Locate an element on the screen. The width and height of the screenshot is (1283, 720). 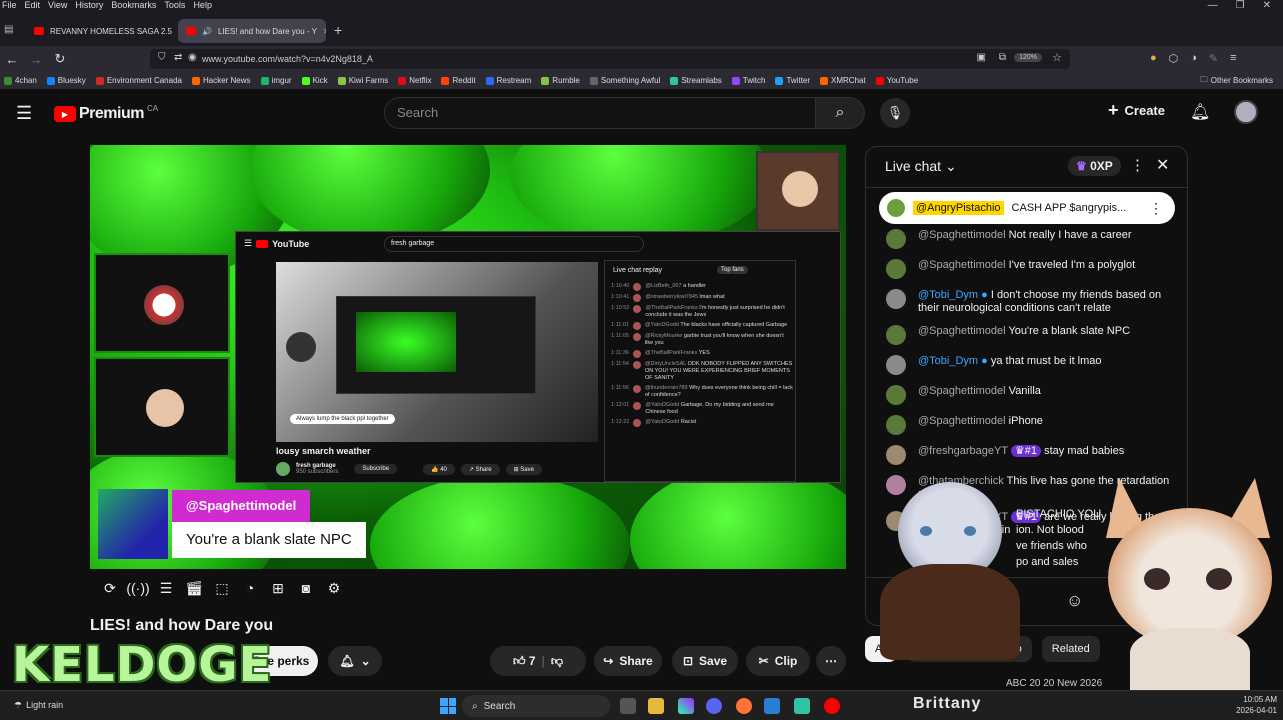
chat-more-icon: ⋮ is located at coordinates (1137, 165).